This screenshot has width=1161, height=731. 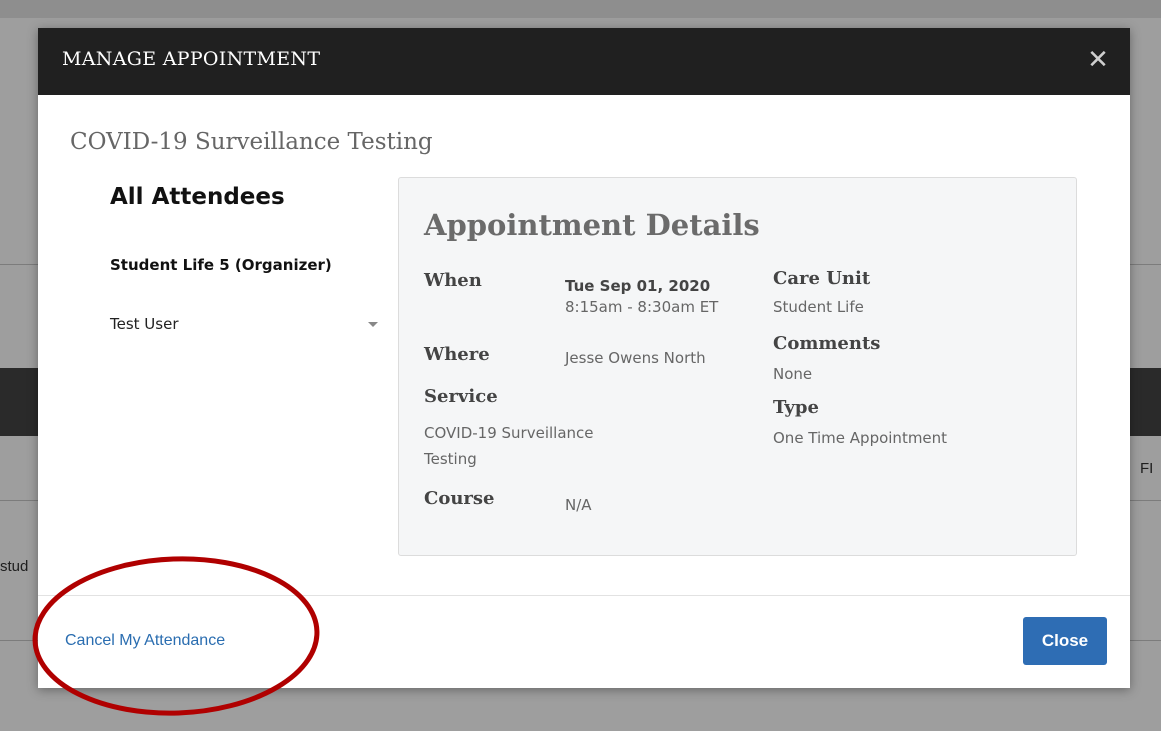 I want to click on service-heading: COVID-19 Surveillance Testing, so click(x=251, y=142).